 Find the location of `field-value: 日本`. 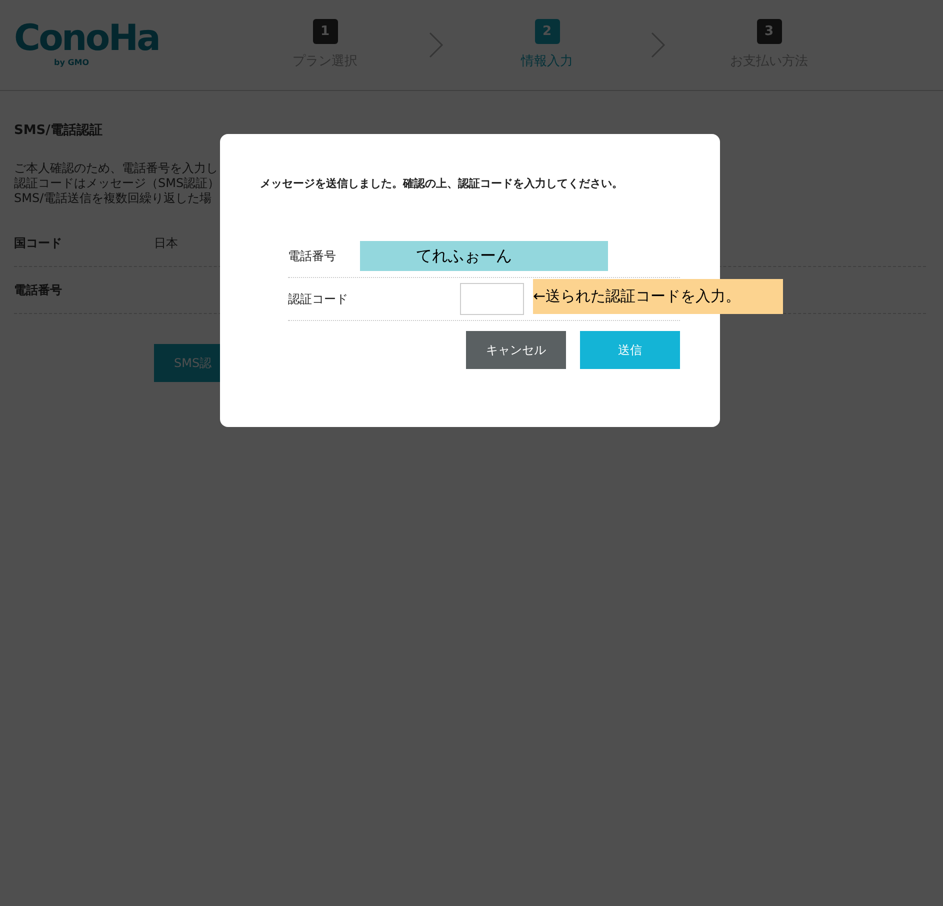

field-value: 日本 is located at coordinates (166, 243).